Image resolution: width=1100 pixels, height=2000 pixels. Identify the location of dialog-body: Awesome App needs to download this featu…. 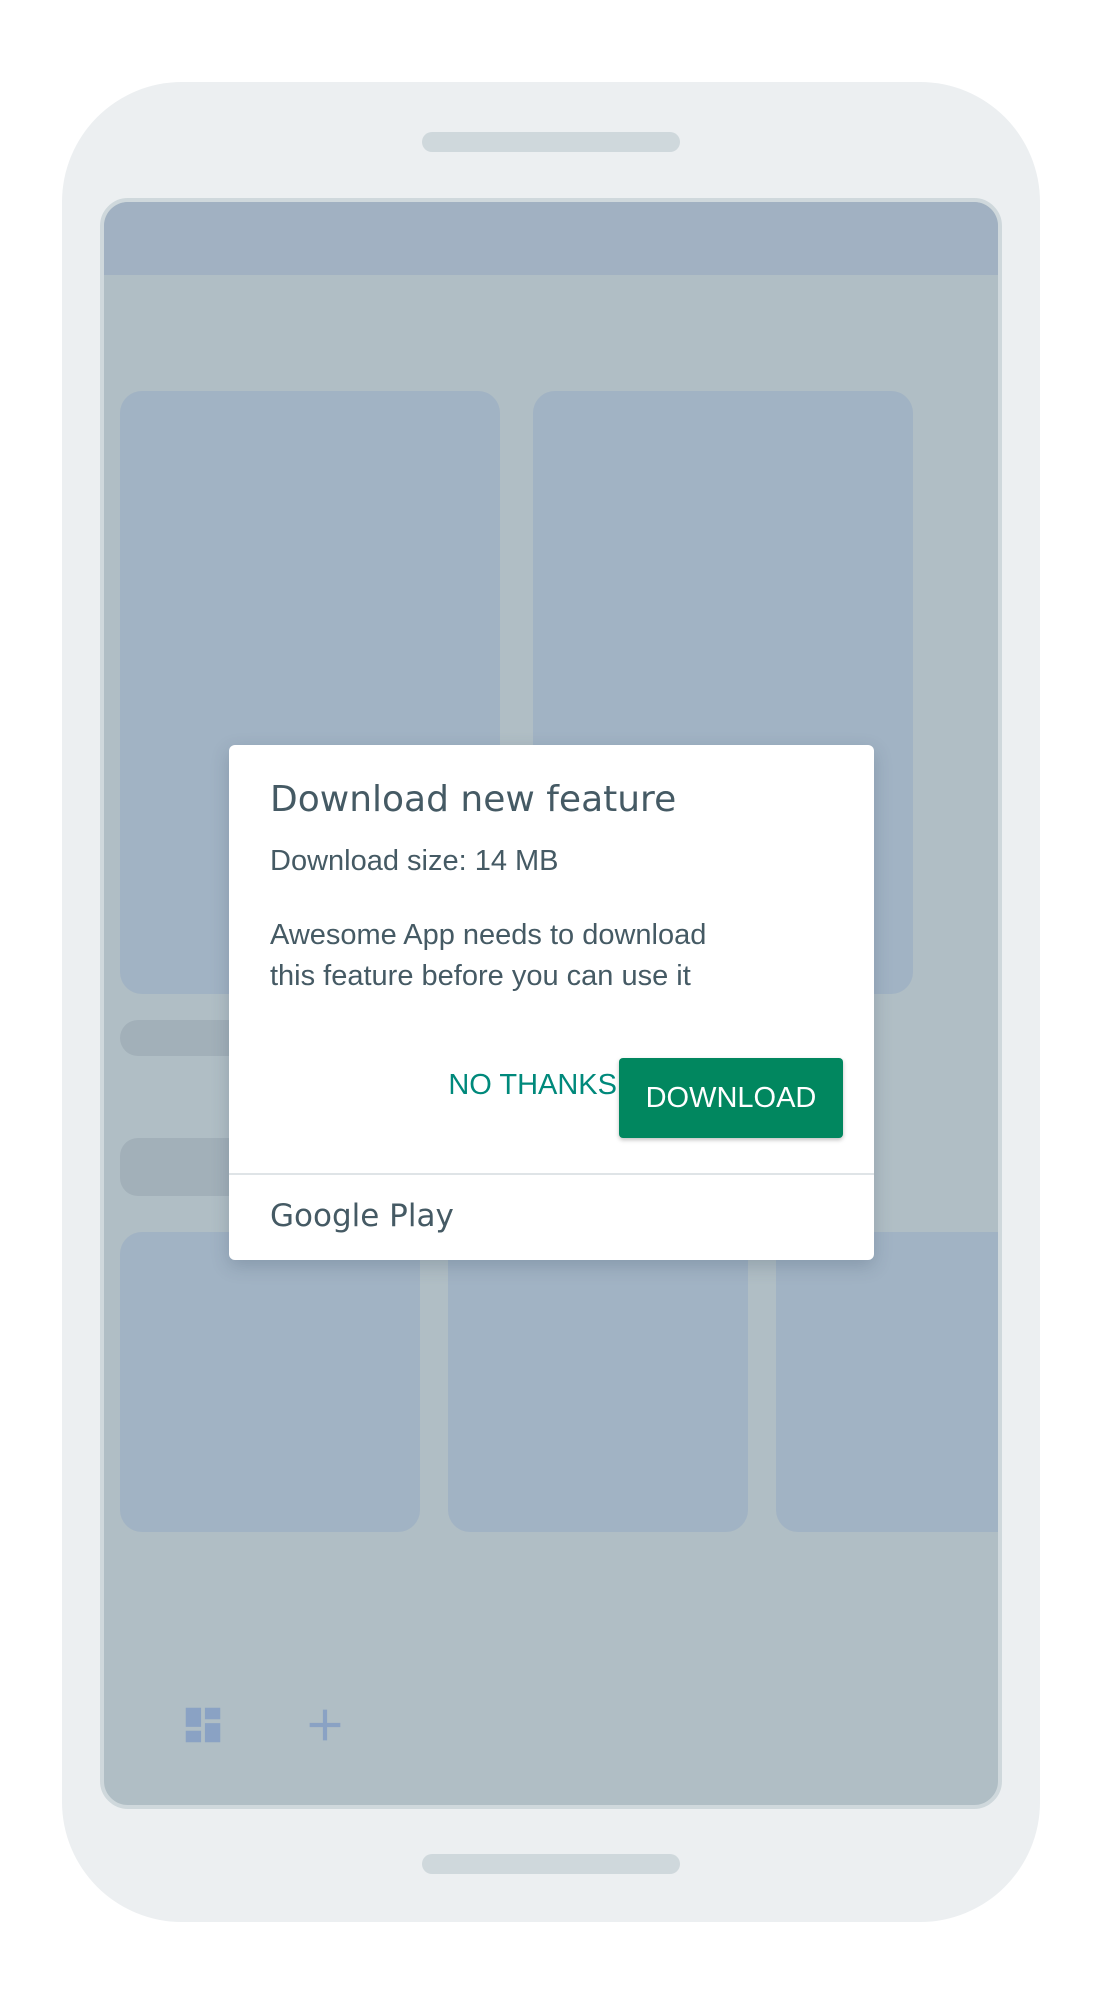
(530, 956).